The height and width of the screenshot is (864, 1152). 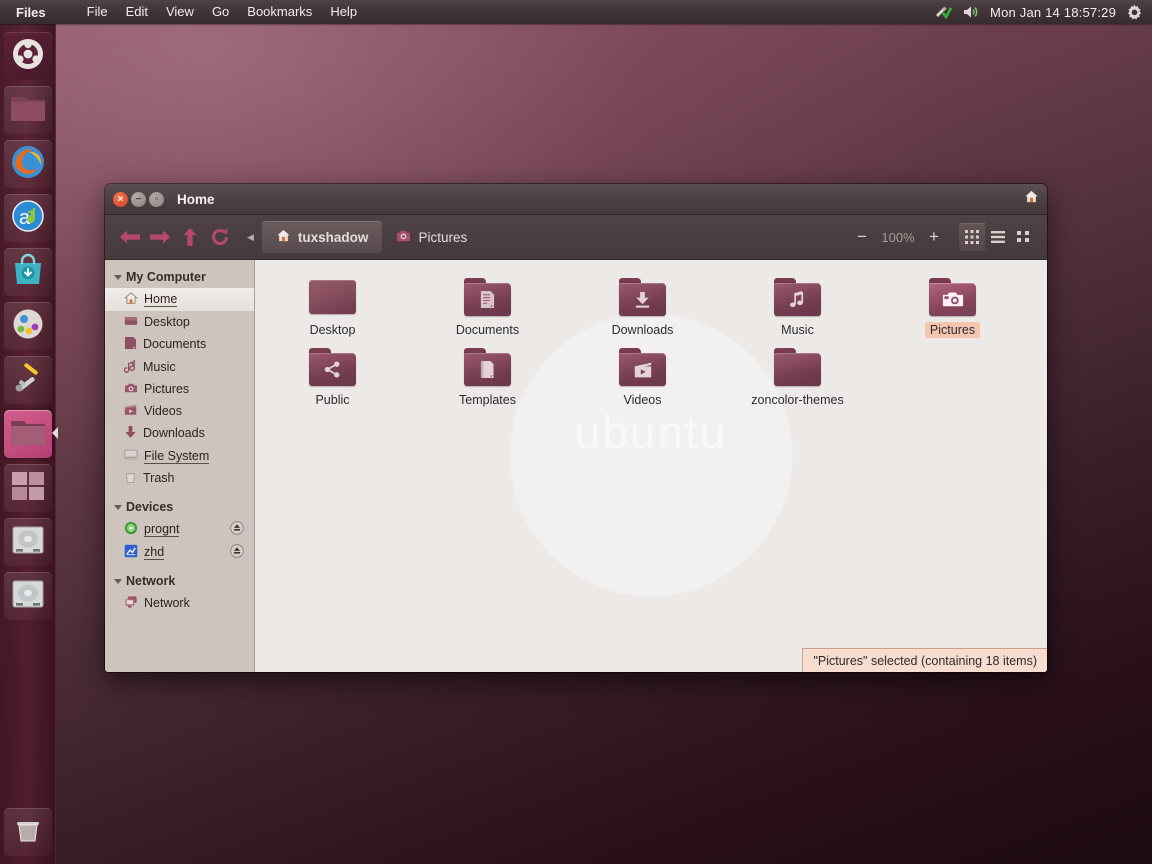 What do you see at coordinates (138, 199) in the screenshot?
I see `minimize-button: −` at bounding box center [138, 199].